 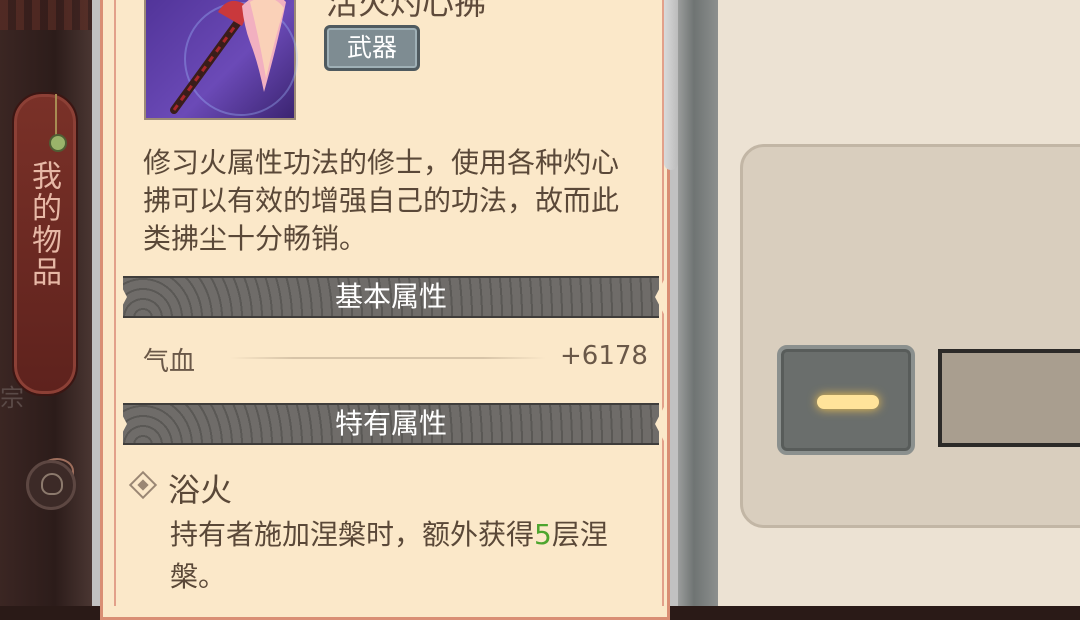 What do you see at coordinates (200, 490) in the screenshot?
I see `skill-name: 浴火` at bounding box center [200, 490].